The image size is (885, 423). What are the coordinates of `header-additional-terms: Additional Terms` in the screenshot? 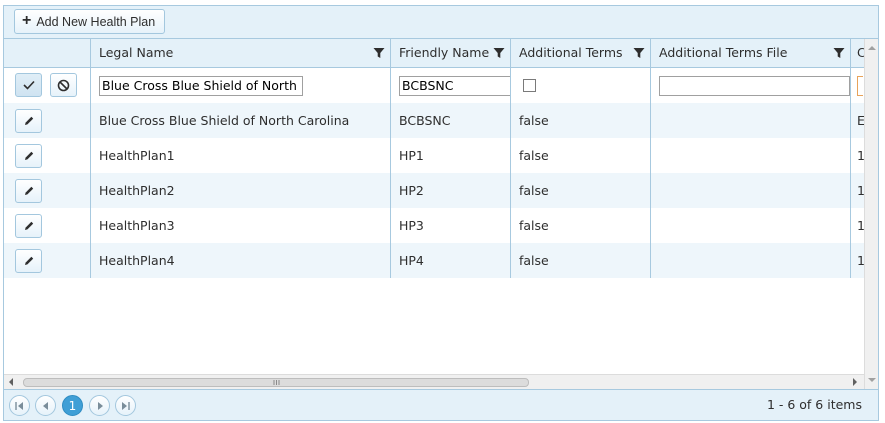 It's located at (580, 53).